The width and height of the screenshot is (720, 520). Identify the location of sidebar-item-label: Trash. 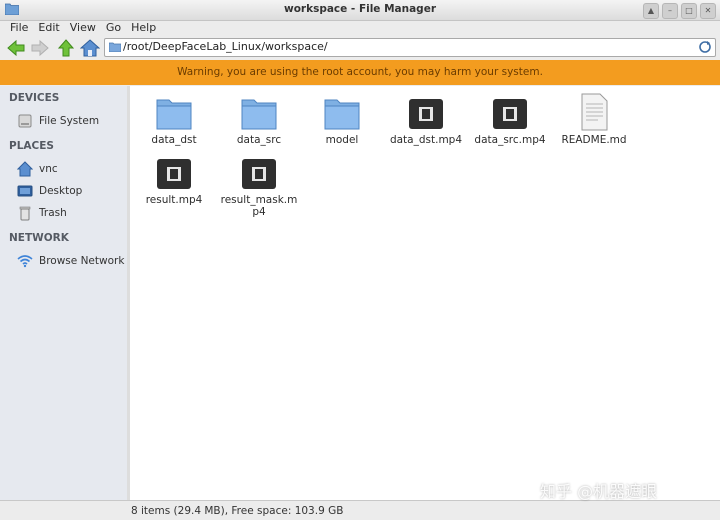
(53, 213).